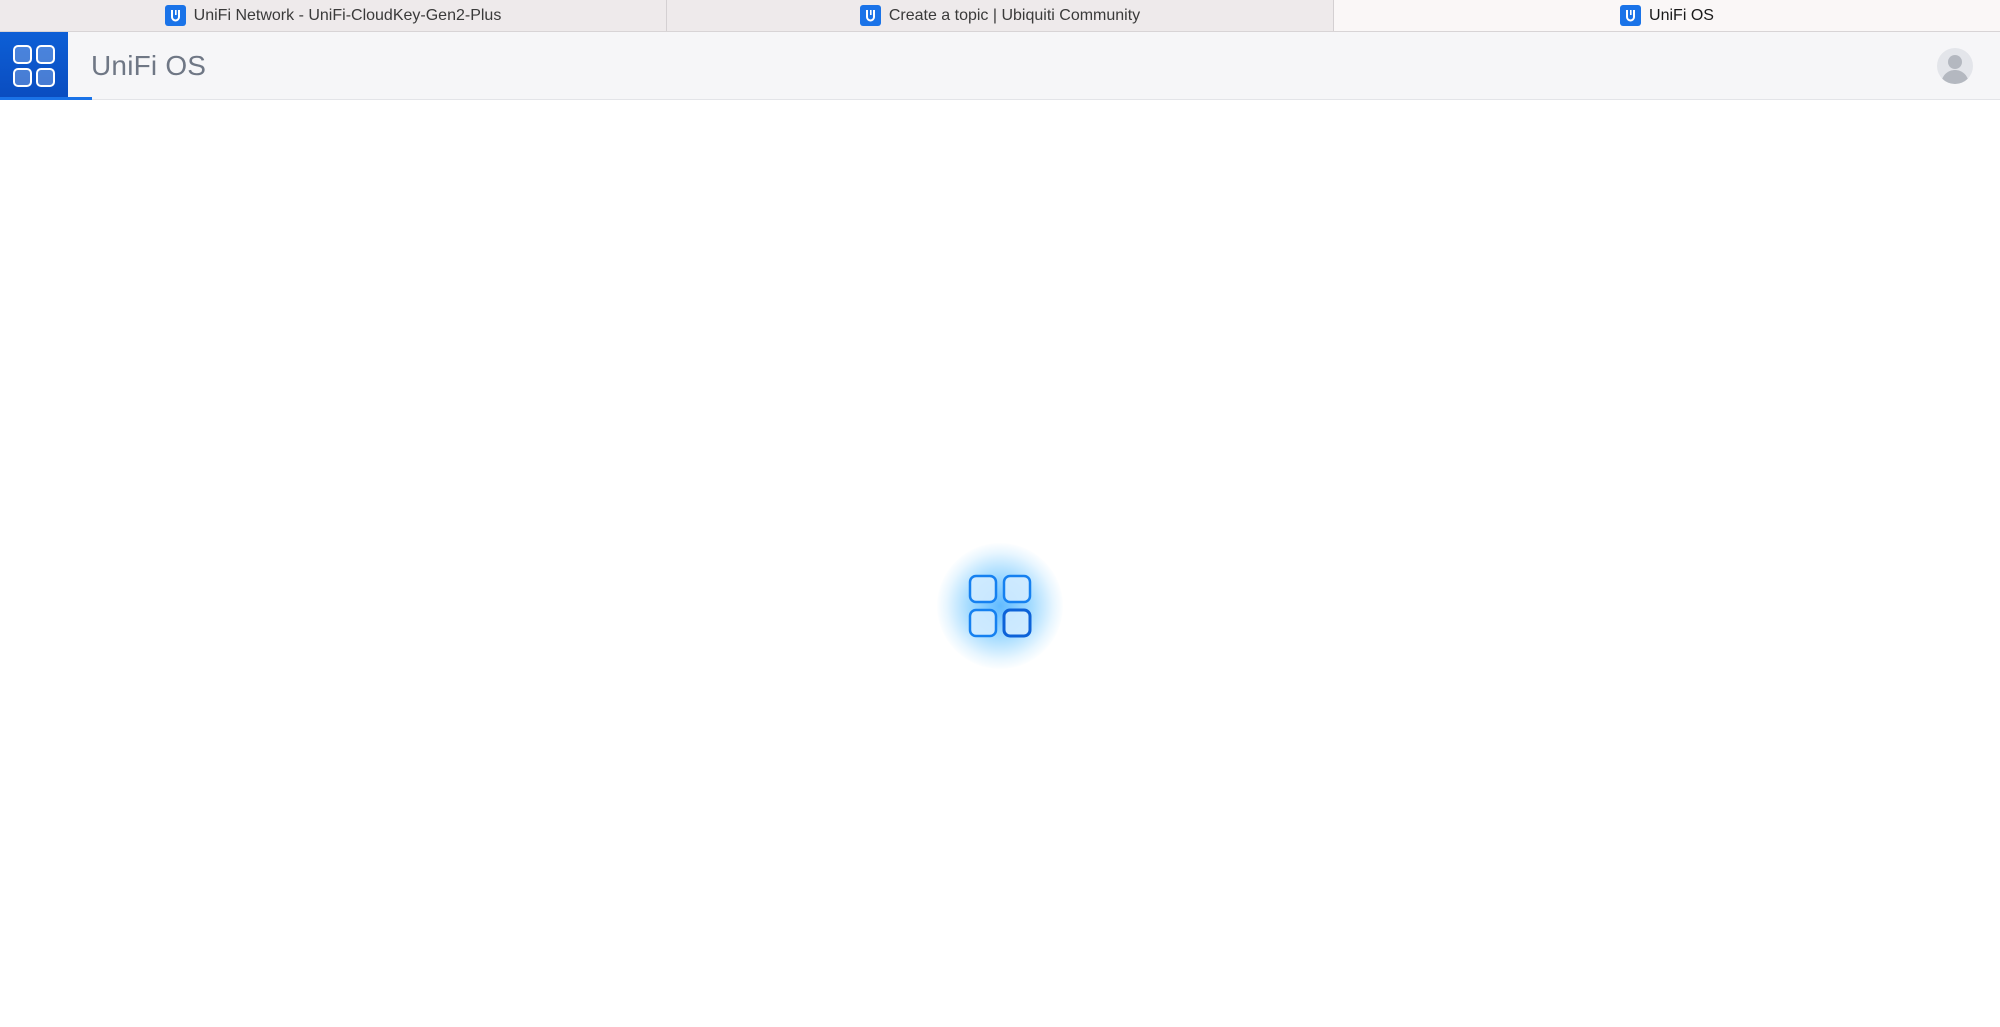 The width and height of the screenshot is (2000, 1027). Describe the element at coordinates (1000, 66) in the screenshot. I see `app-header: UniFi OS` at that location.